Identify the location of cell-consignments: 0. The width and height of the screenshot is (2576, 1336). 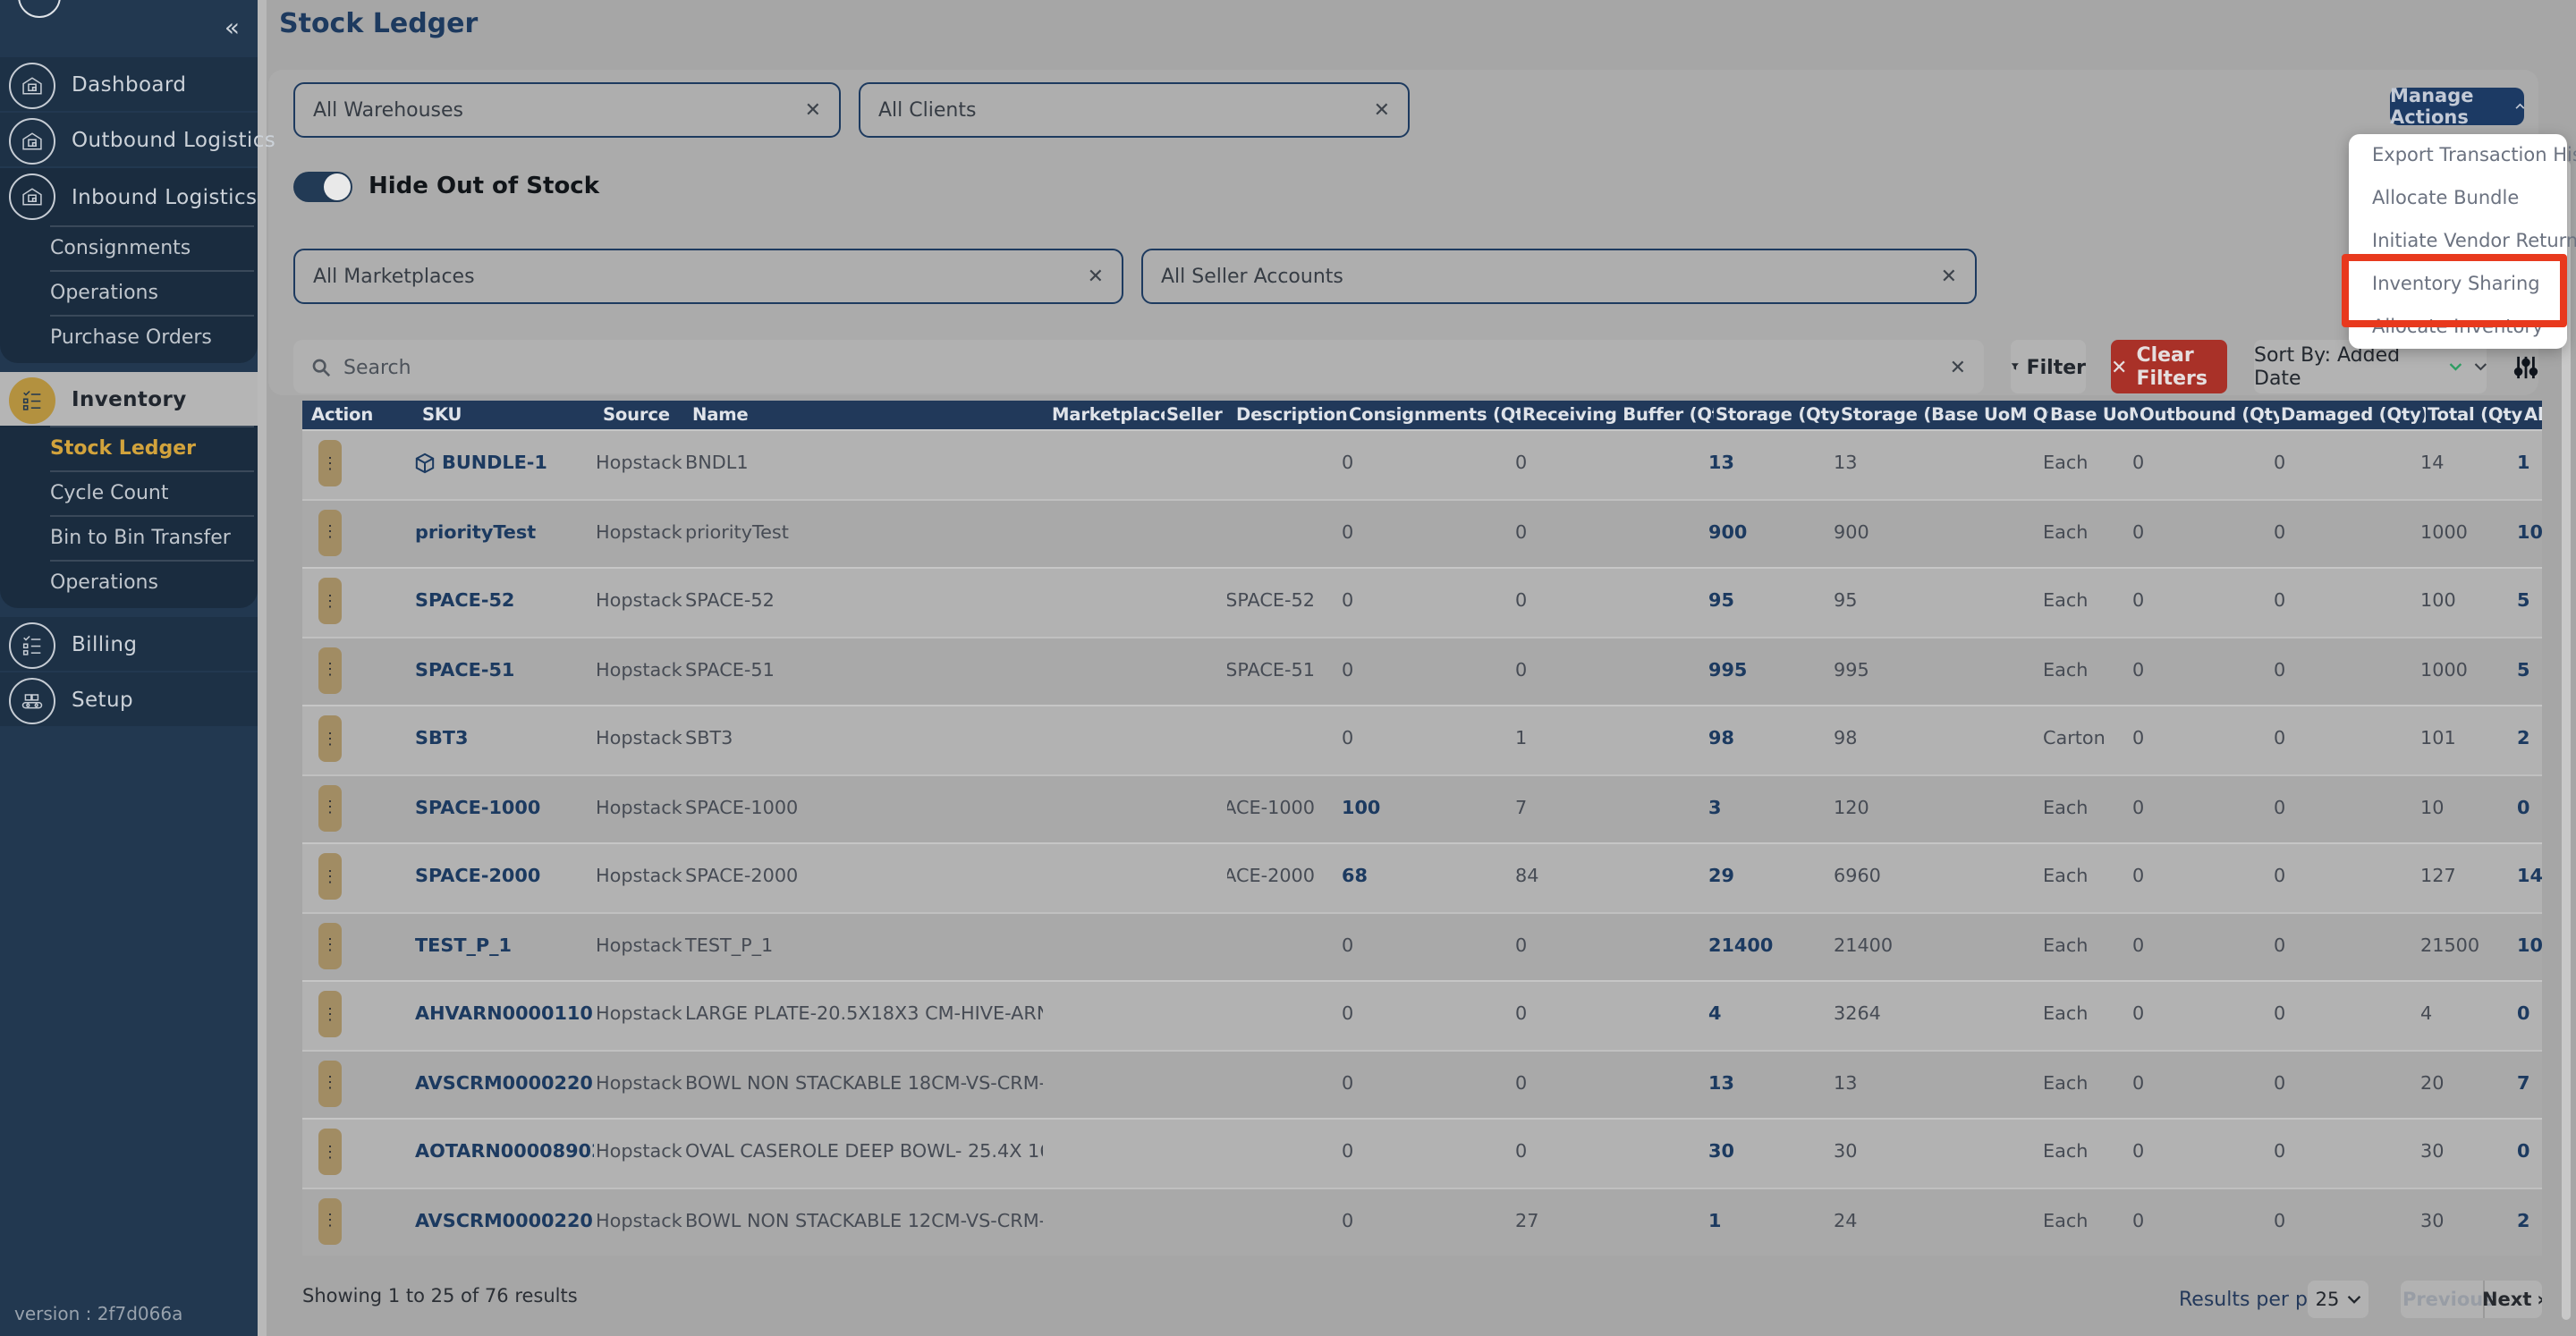
(1348, 1015).